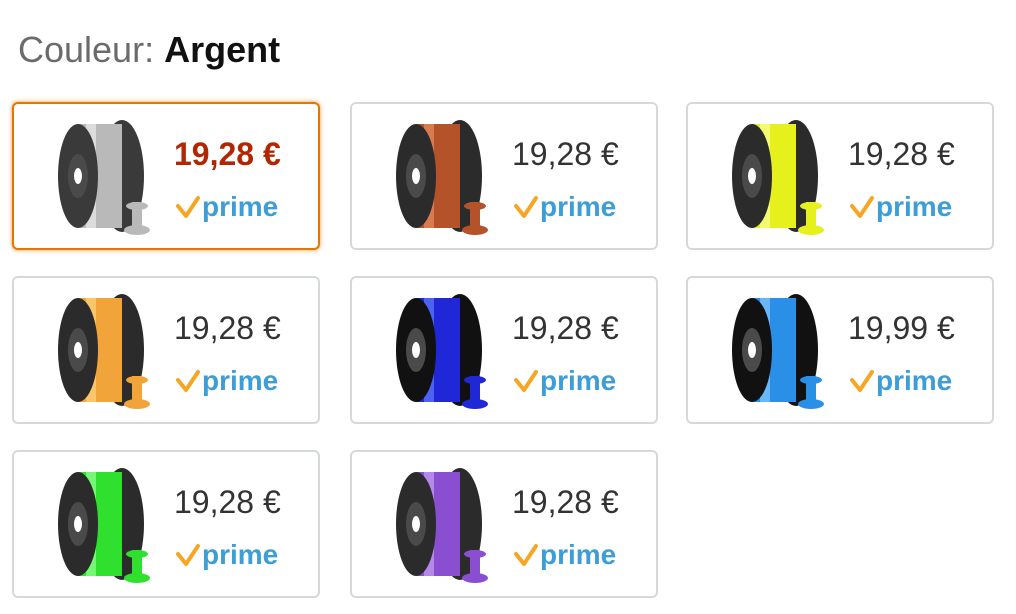 The height and width of the screenshot is (614, 1016). I want to click on color-label-prefix: Couleur:, so click(86, 49).